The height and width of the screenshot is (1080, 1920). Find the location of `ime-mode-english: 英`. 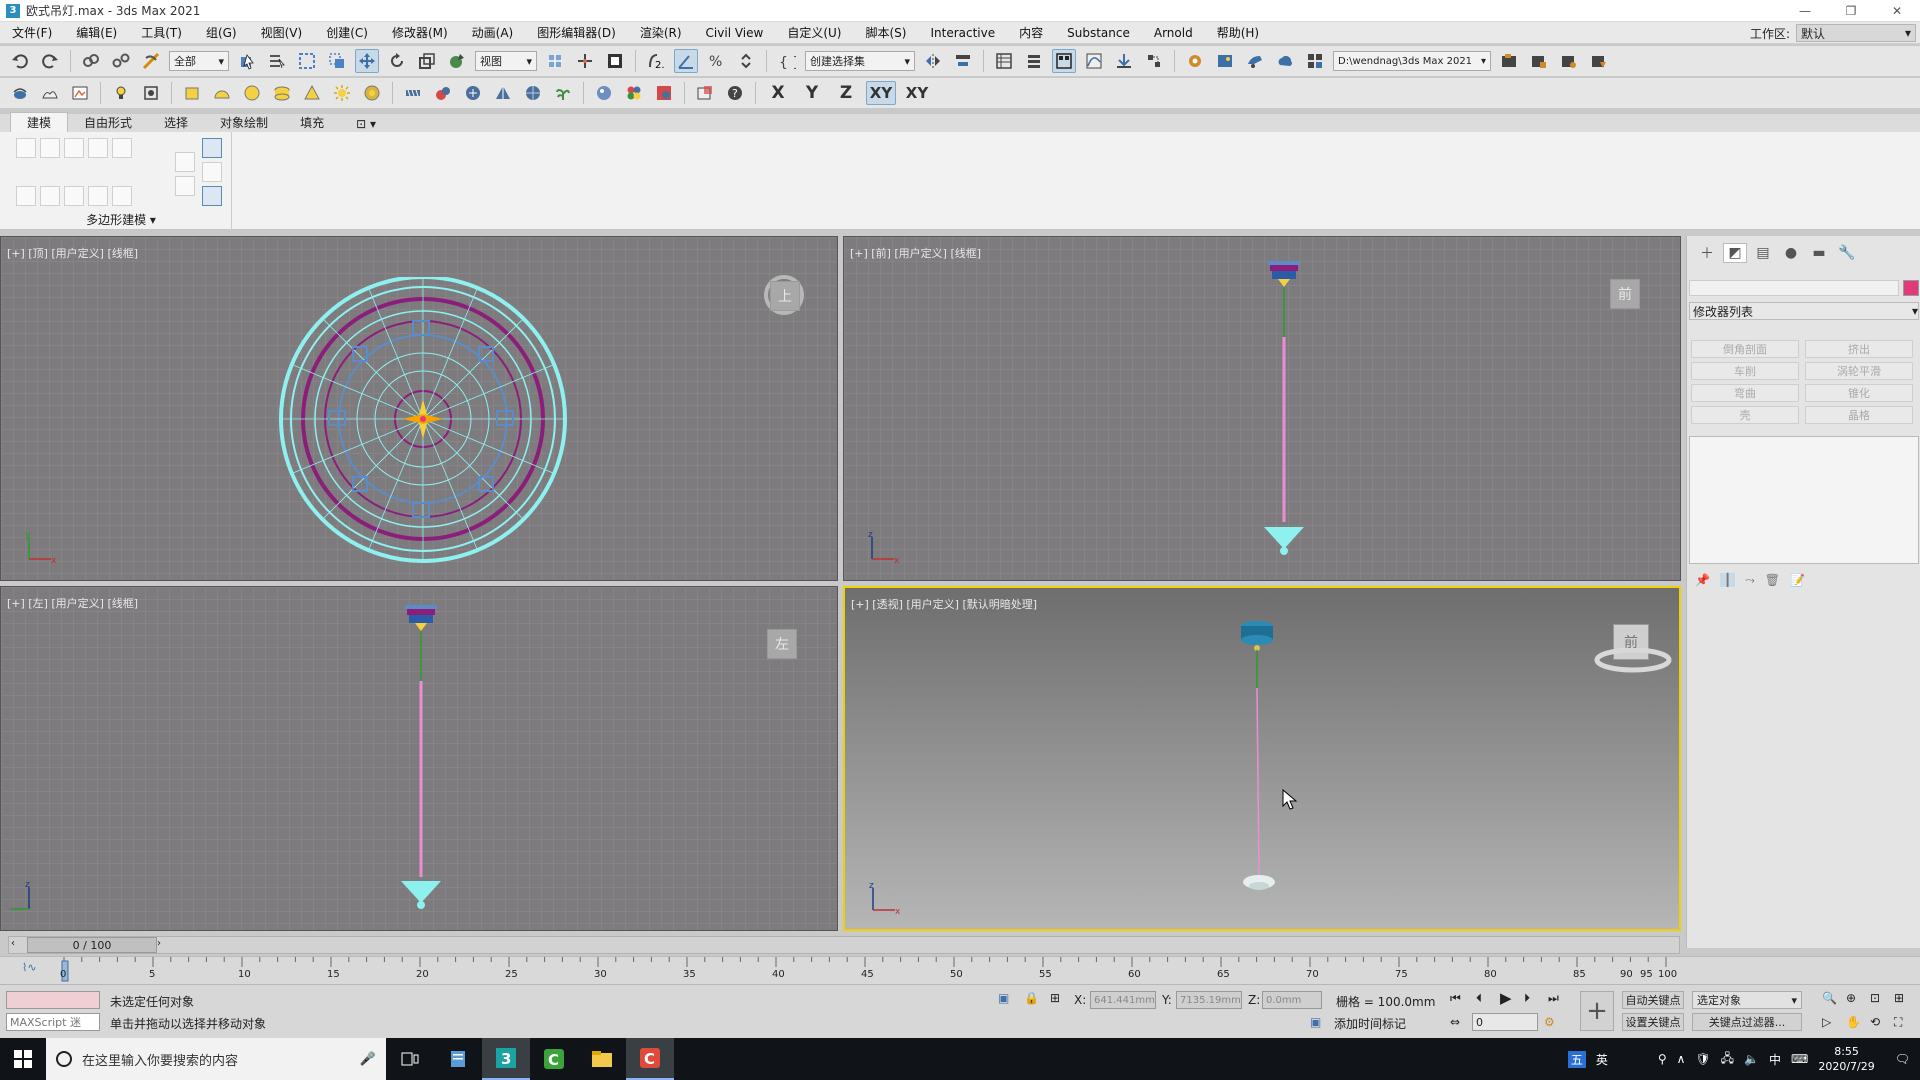

ime-mode-english: 英 is located at coordinates (1602, 1059).